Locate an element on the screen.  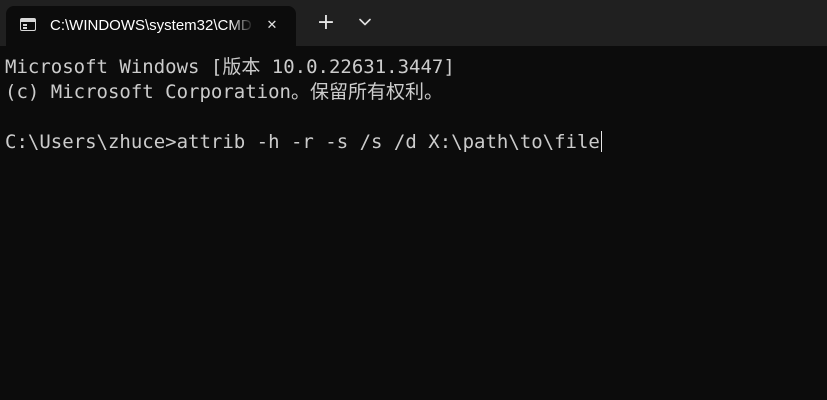
chevron-down-icon is located at coordinates (365, 22).